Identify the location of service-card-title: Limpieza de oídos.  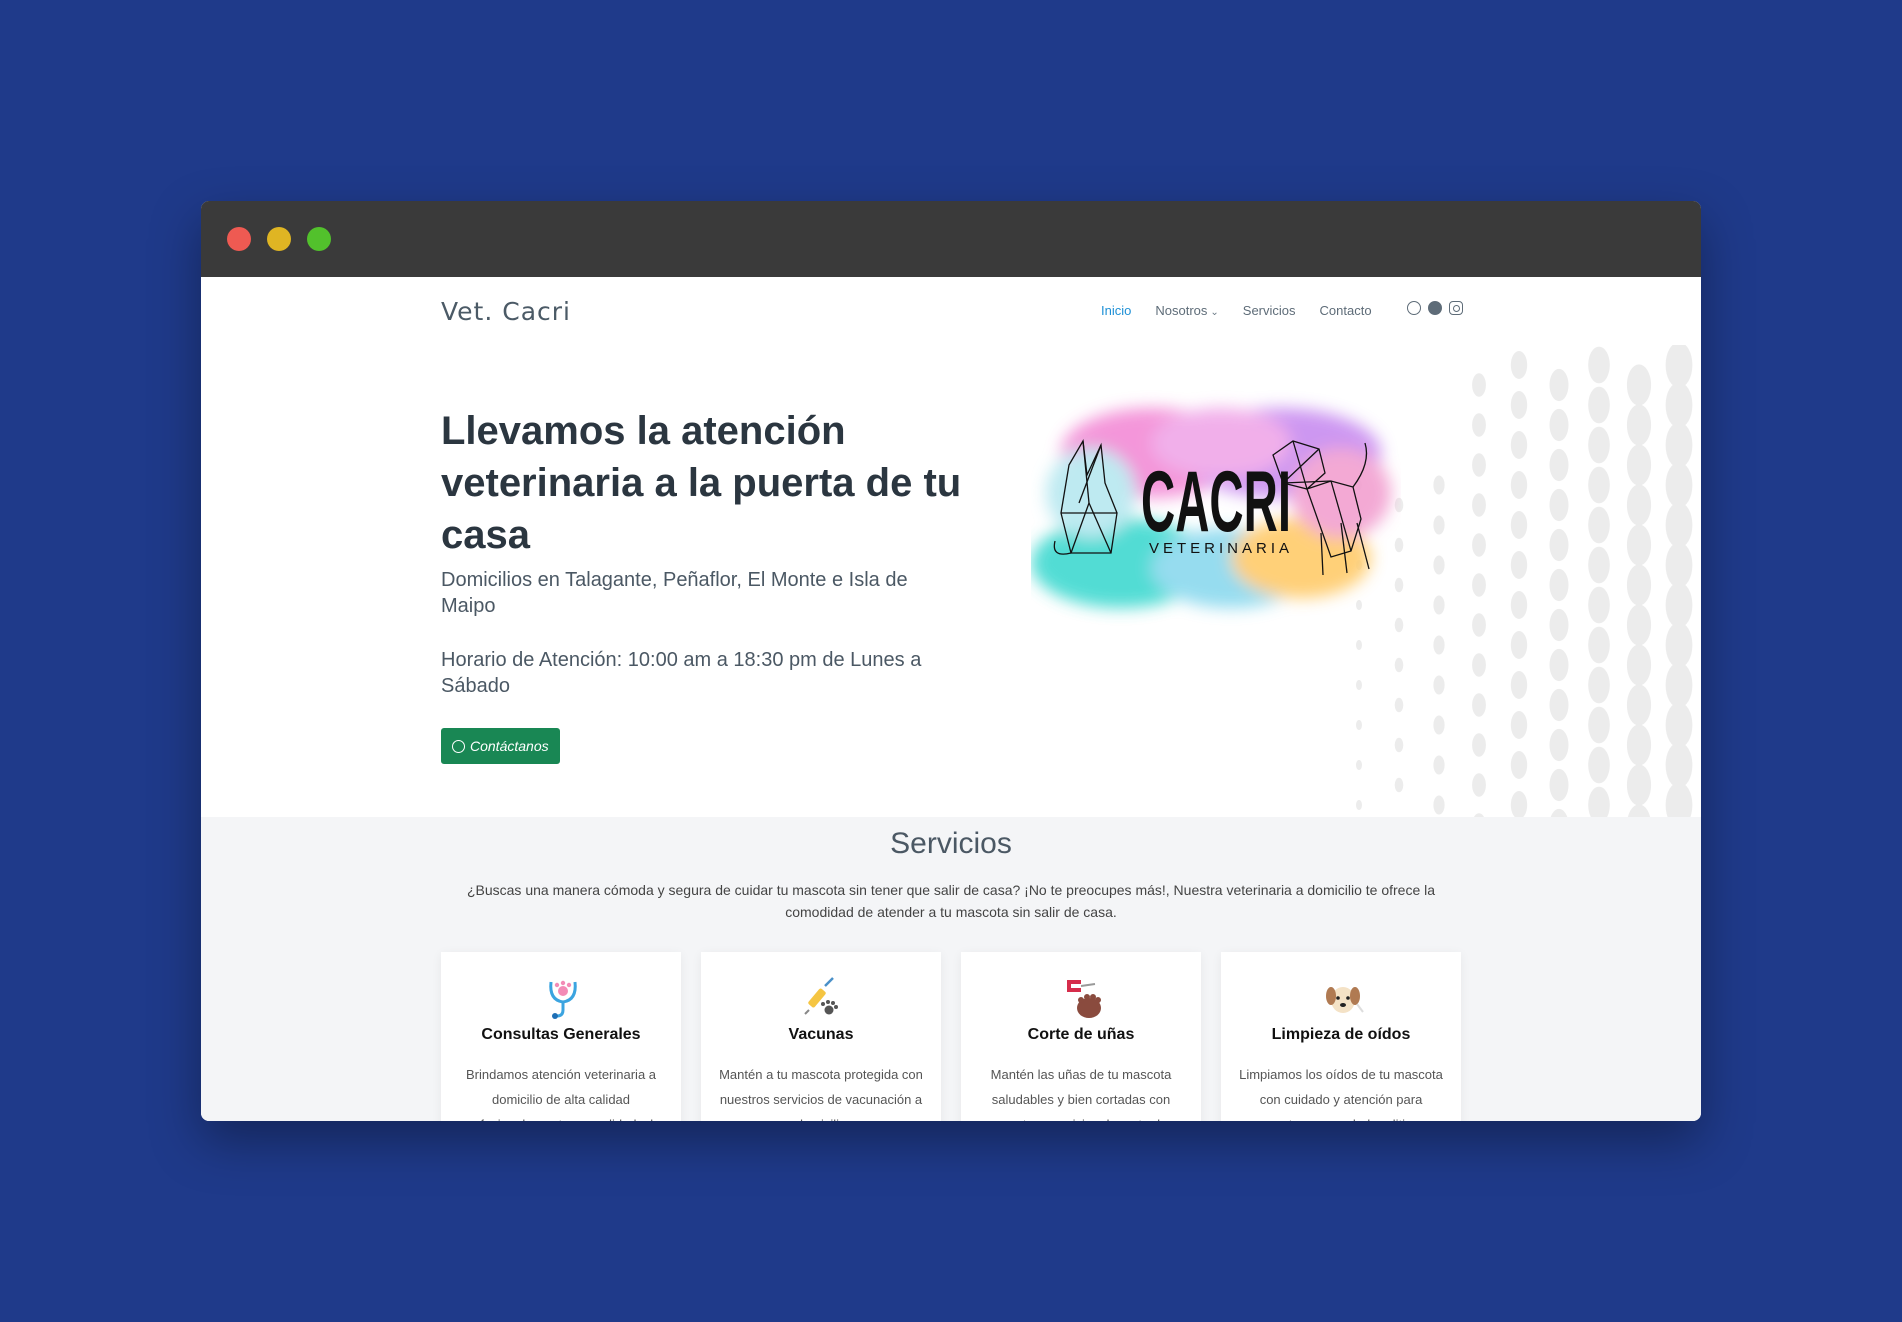
(1341, 1034).